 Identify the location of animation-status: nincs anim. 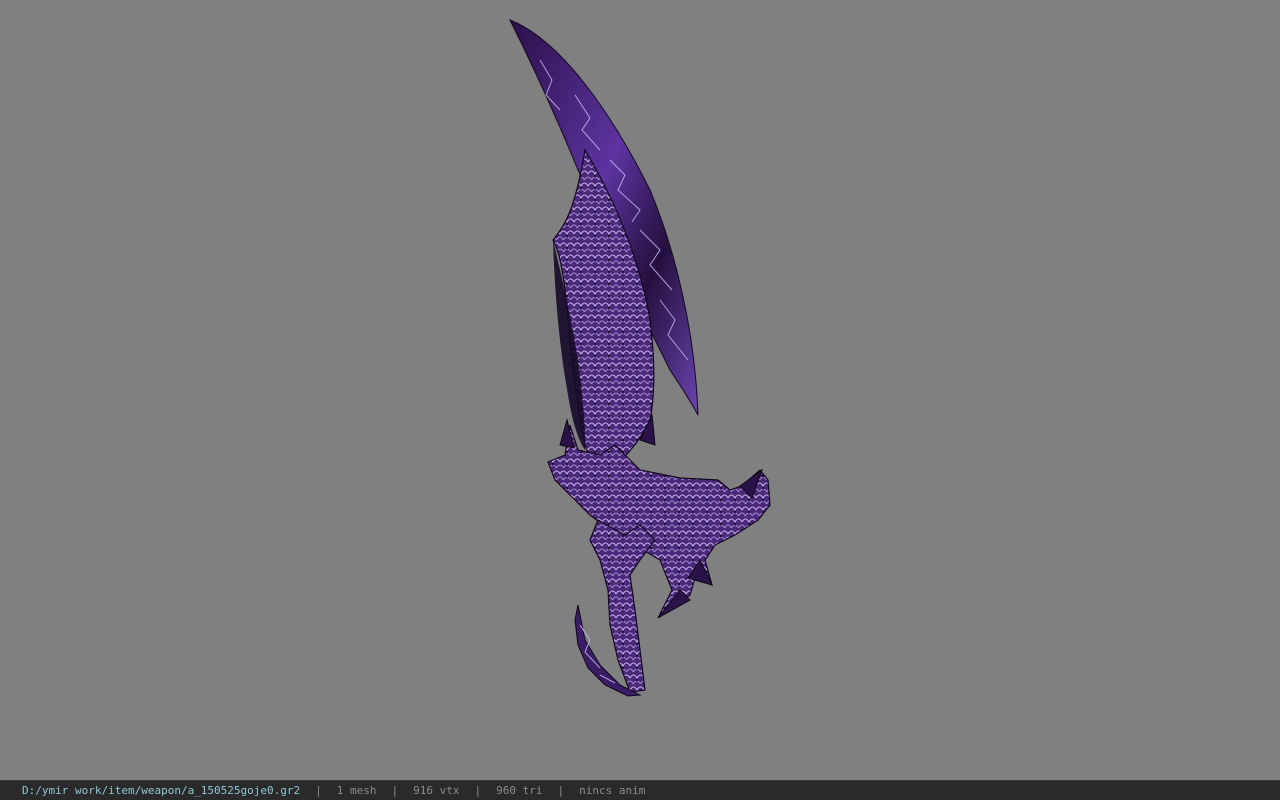
(612, 790).